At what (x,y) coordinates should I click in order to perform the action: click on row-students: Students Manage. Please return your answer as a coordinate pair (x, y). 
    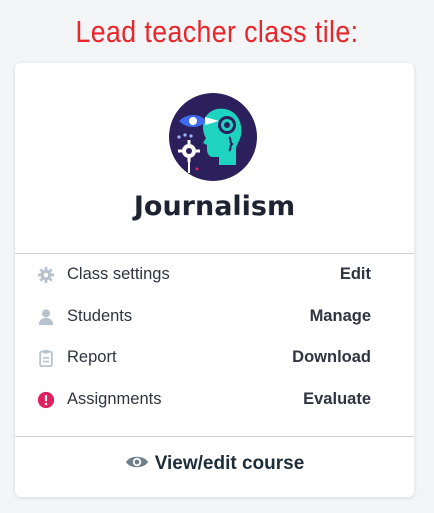
    Looking at the image, I should click on (214, 317).